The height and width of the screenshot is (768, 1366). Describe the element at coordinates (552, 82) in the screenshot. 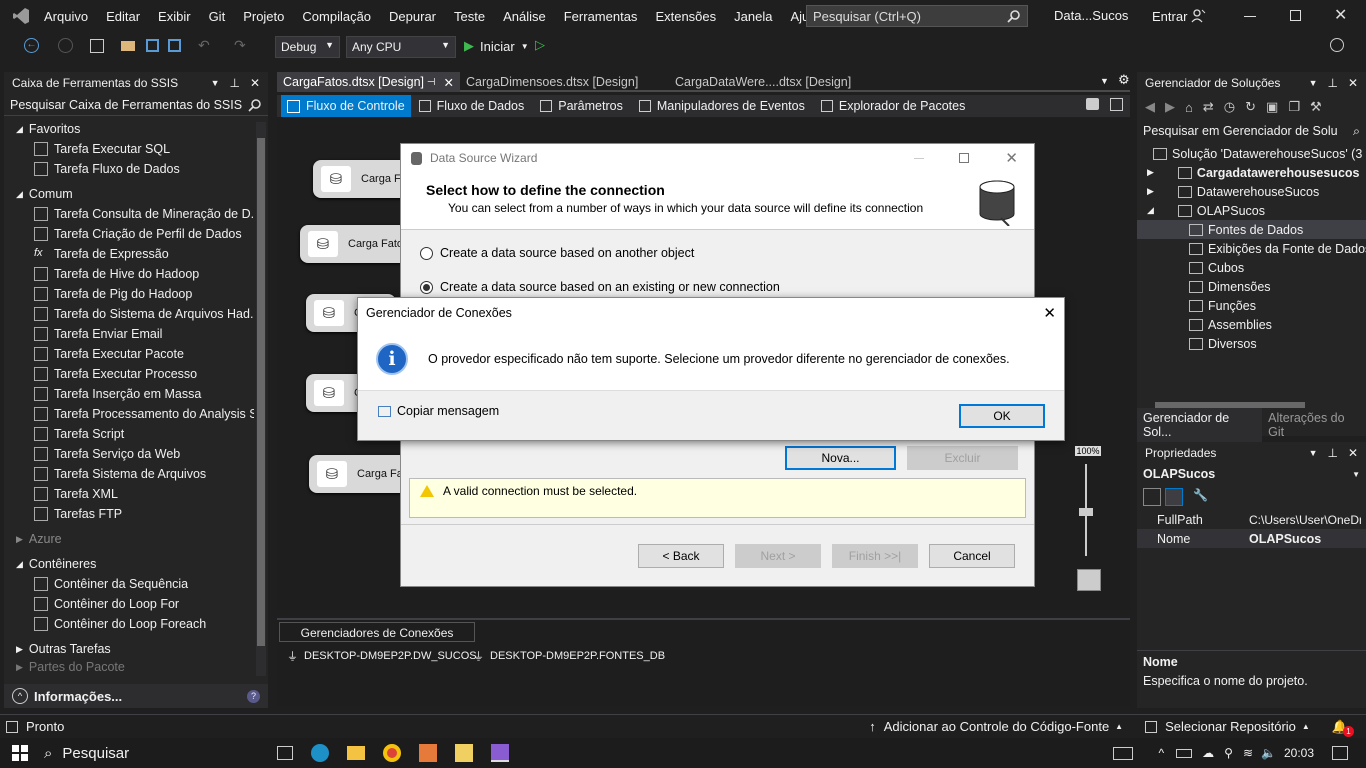

I see `tab-cargadimensoes: CargaDimensoes.dtsx [Design]` at that location.